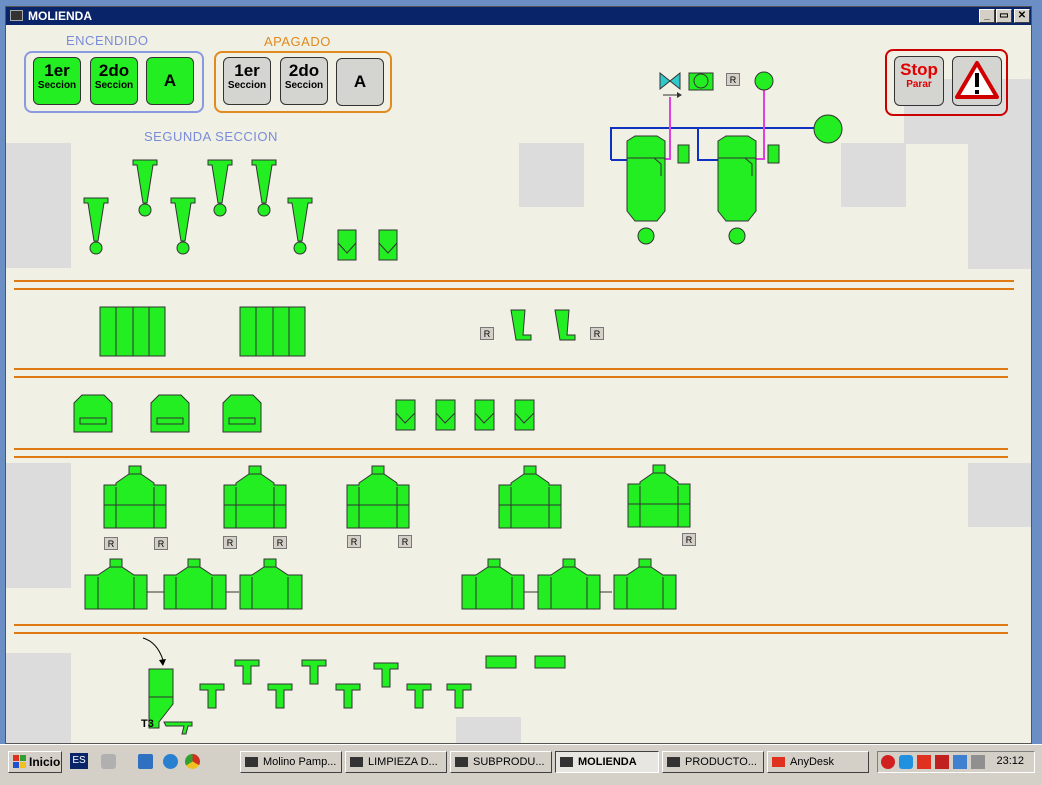 The height and width of the screenshot is (785, 1042). What do you see at coordinates (987, 16) in the screenshot?
I see `minimize-button: _` at bounding box center [987, 16].